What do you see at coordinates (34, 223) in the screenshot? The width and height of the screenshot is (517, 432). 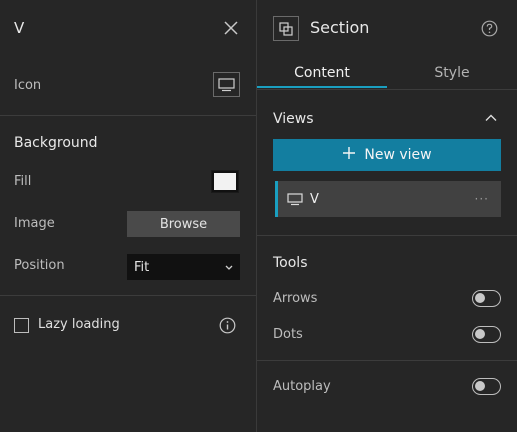 I see `image-label: Image` at bounding box center [34, 223].